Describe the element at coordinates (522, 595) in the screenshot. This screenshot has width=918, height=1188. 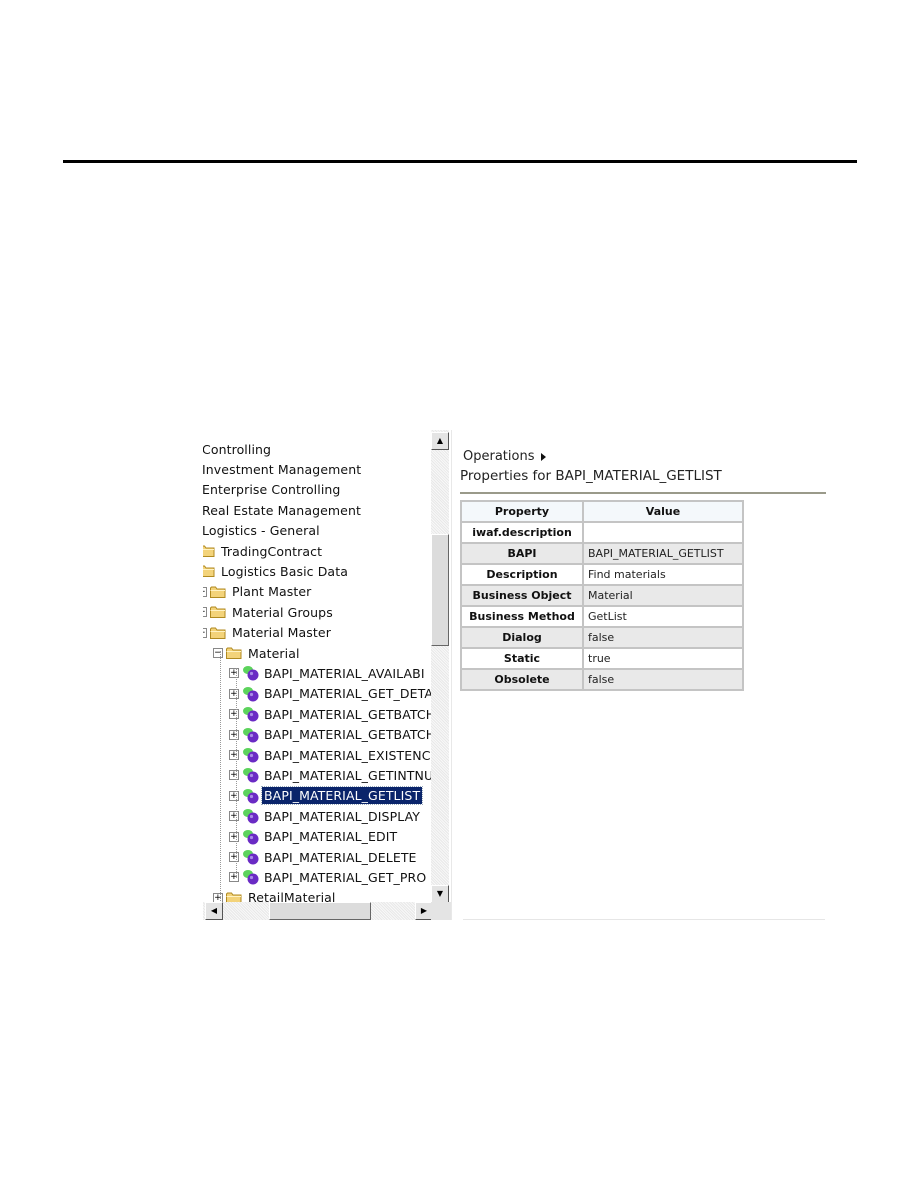
I see `property-name: Business Object` at that location.